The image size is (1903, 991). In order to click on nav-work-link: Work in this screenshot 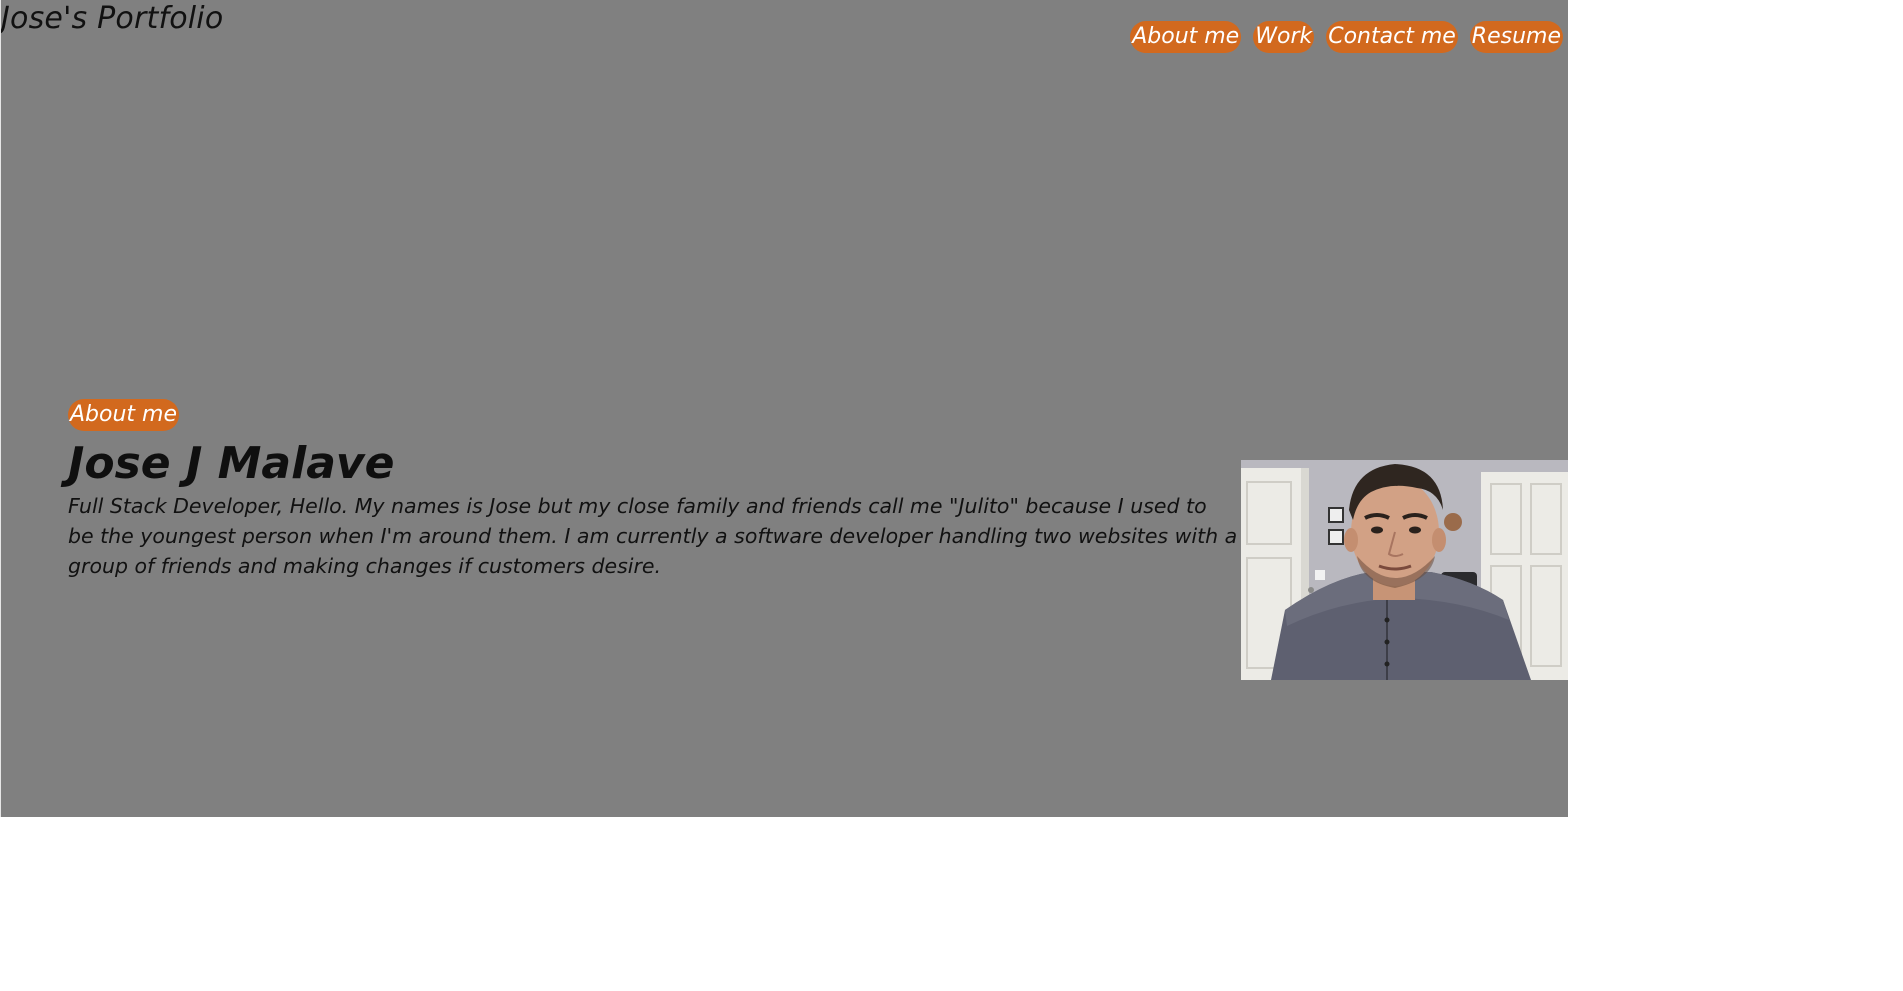, I will do `click(1284, 37)`.